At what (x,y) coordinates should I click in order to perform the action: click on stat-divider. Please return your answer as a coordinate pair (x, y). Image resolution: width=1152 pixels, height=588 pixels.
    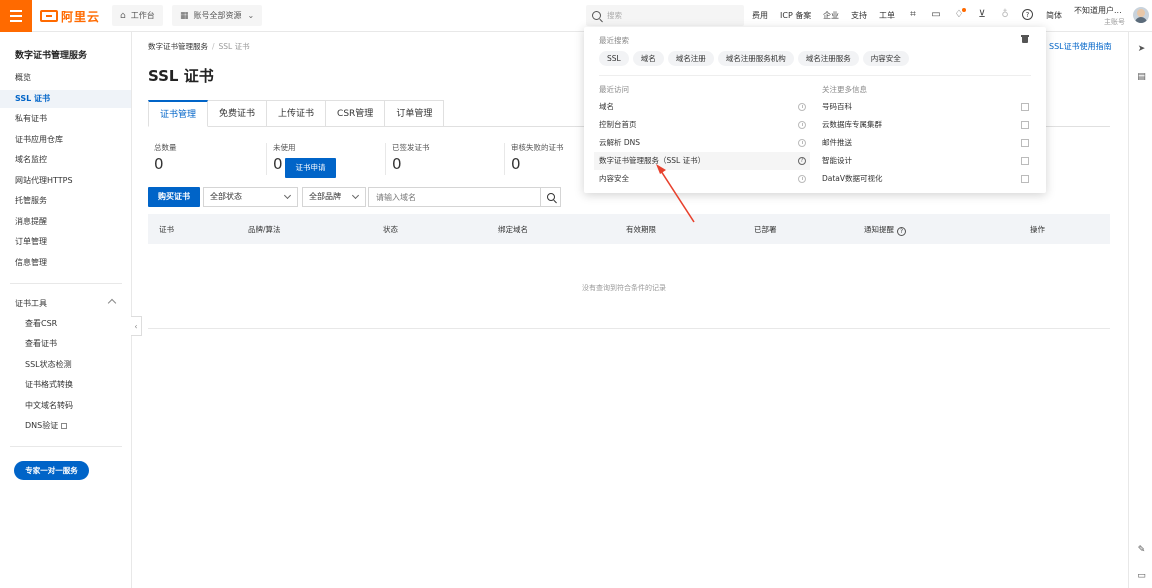
    Looking at the image, I should click on (385, 159).